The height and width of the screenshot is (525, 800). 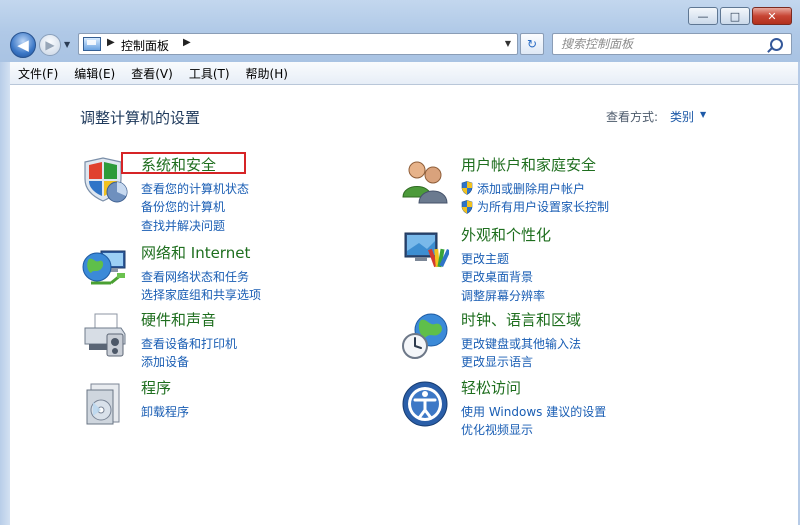 I want to click on page-title: 调整计算机的设置, so click(x=140, y=118).